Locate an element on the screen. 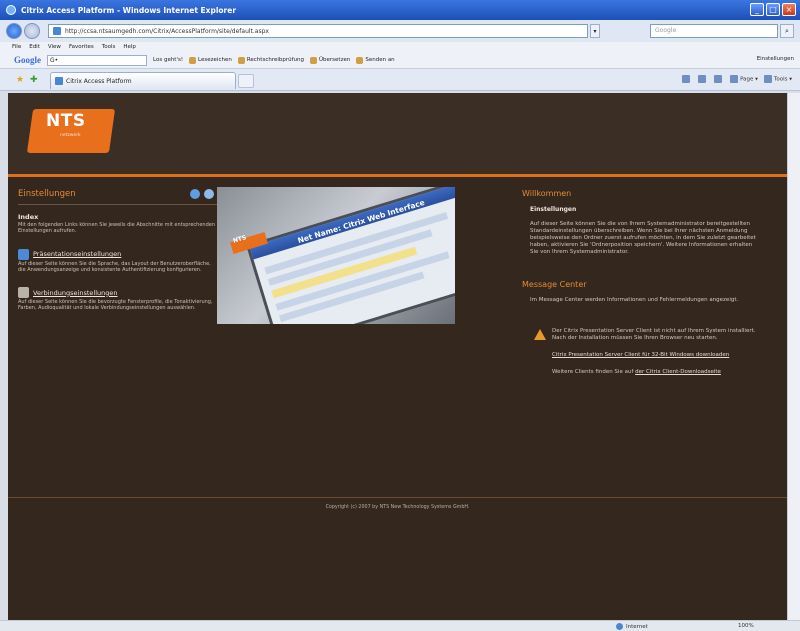 The image size is (800, 631). help-icon is located at coordinates (209, 194).